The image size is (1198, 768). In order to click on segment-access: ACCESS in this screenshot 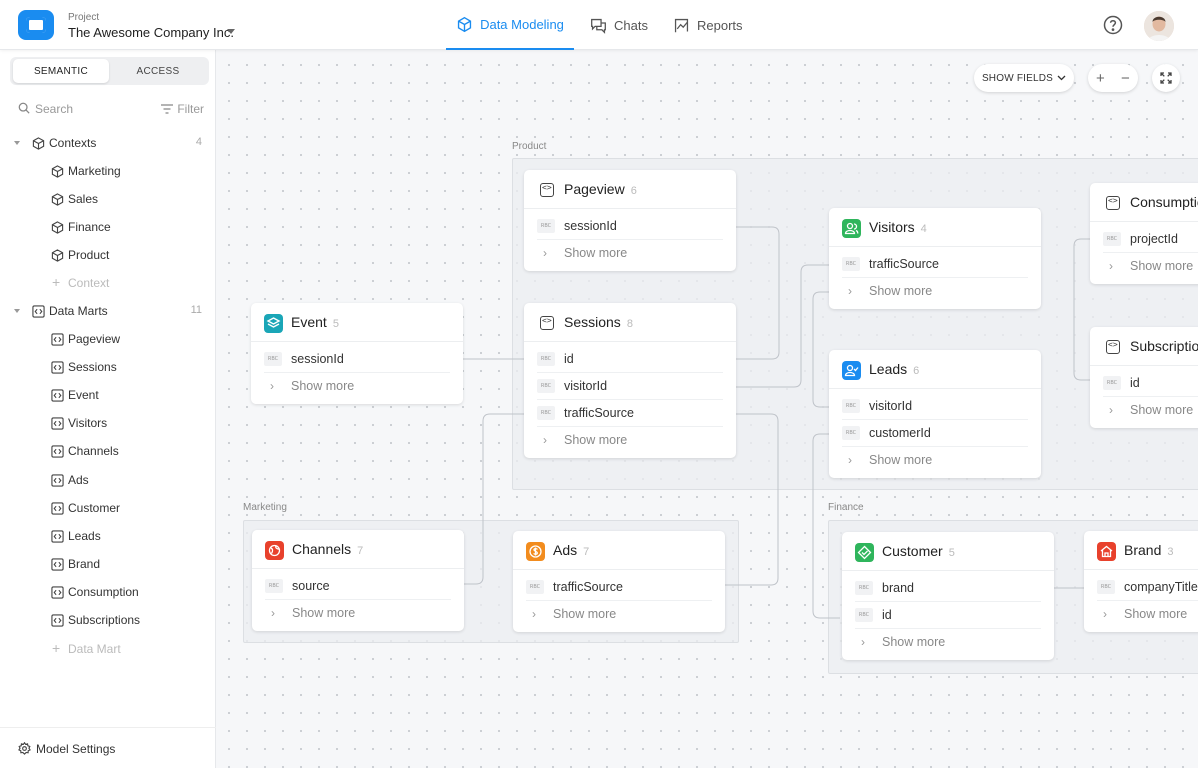, I will do `click(158, 71)`.